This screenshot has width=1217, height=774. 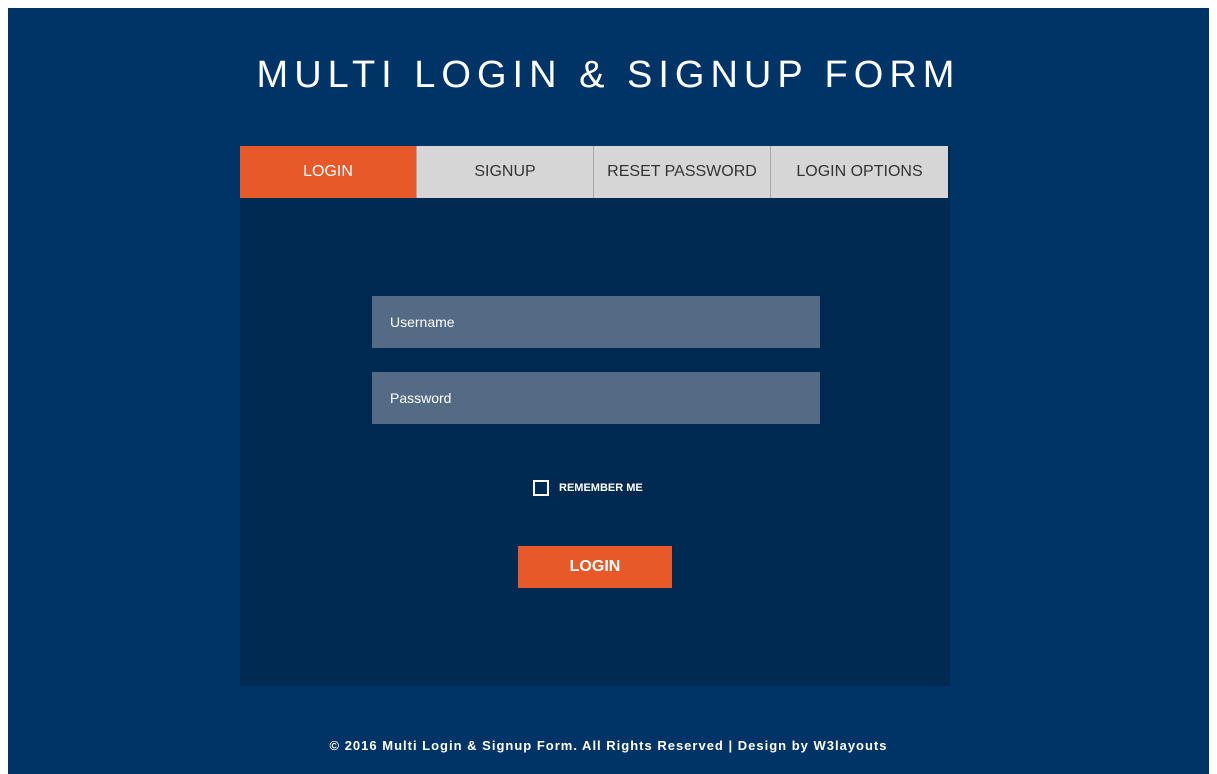 I want to click on remember-me-label: REMEMBER ME, so click(x=601, y=488).